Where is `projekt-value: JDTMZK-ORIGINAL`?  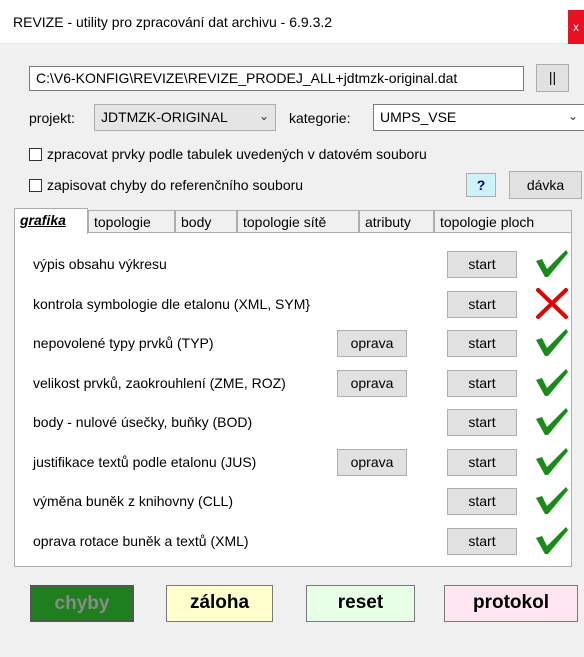
projekt-value: JDTMZK-ORIGINAL is located at coordinates (164, 117).